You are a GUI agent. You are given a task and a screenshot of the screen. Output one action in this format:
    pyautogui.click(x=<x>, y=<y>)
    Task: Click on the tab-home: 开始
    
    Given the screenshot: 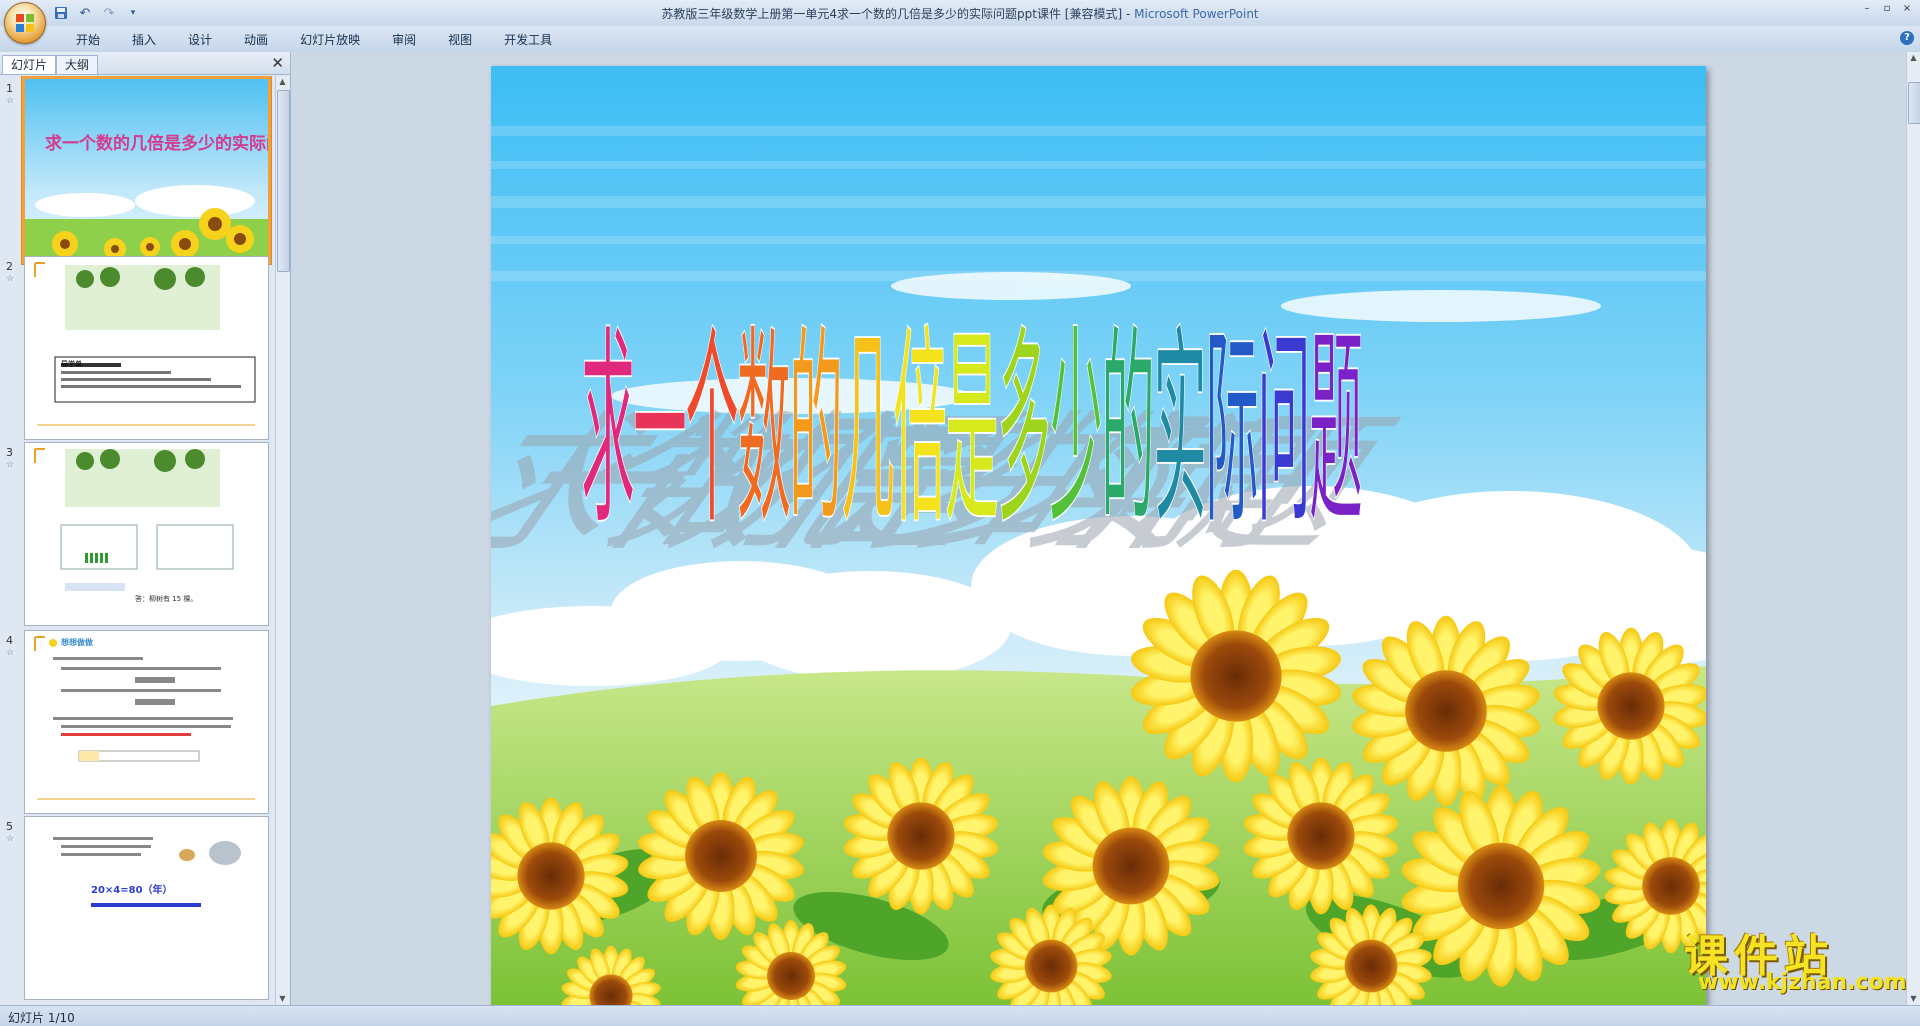 What is the action you would take?
    pyautogui.click(x=88, y=40)
    